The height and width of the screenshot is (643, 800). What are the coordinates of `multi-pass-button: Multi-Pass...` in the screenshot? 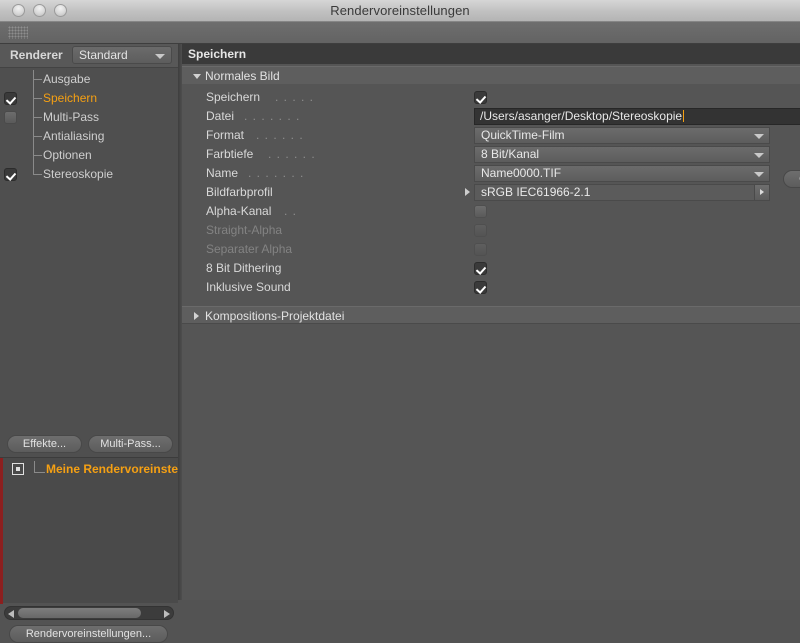 It's located at (130, 444).